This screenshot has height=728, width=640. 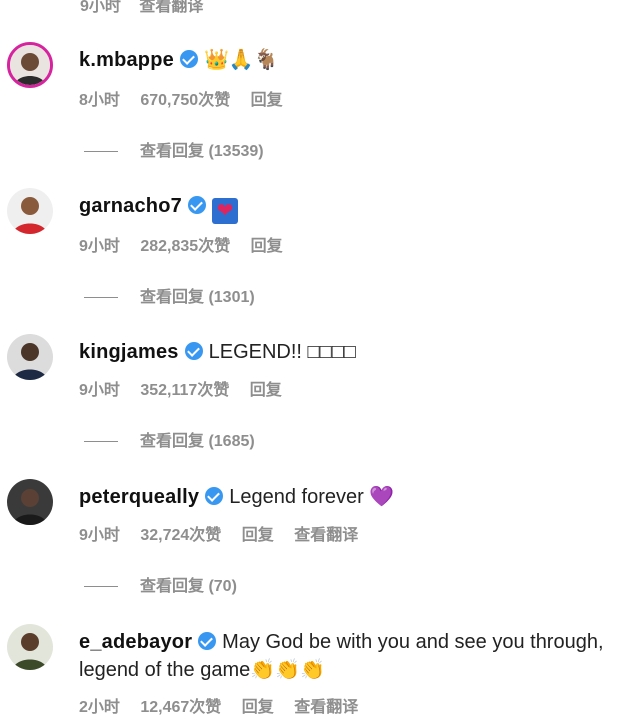 I want to click on view-replies: 查看回复 (70), so click(x=160, y=584).